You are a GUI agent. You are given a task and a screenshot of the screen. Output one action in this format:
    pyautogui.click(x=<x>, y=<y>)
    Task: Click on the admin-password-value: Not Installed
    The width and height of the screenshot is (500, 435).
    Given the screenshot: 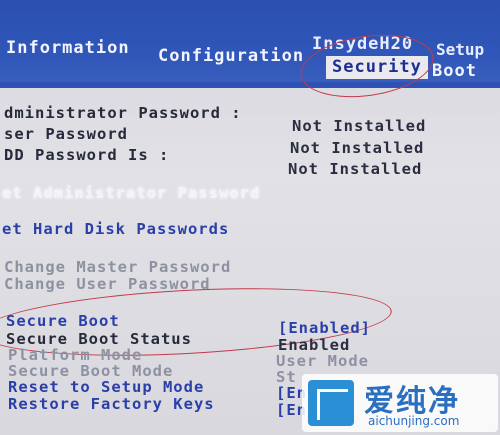 What is the action you would take?
    pyautogui.click(x=359, y=126)
    